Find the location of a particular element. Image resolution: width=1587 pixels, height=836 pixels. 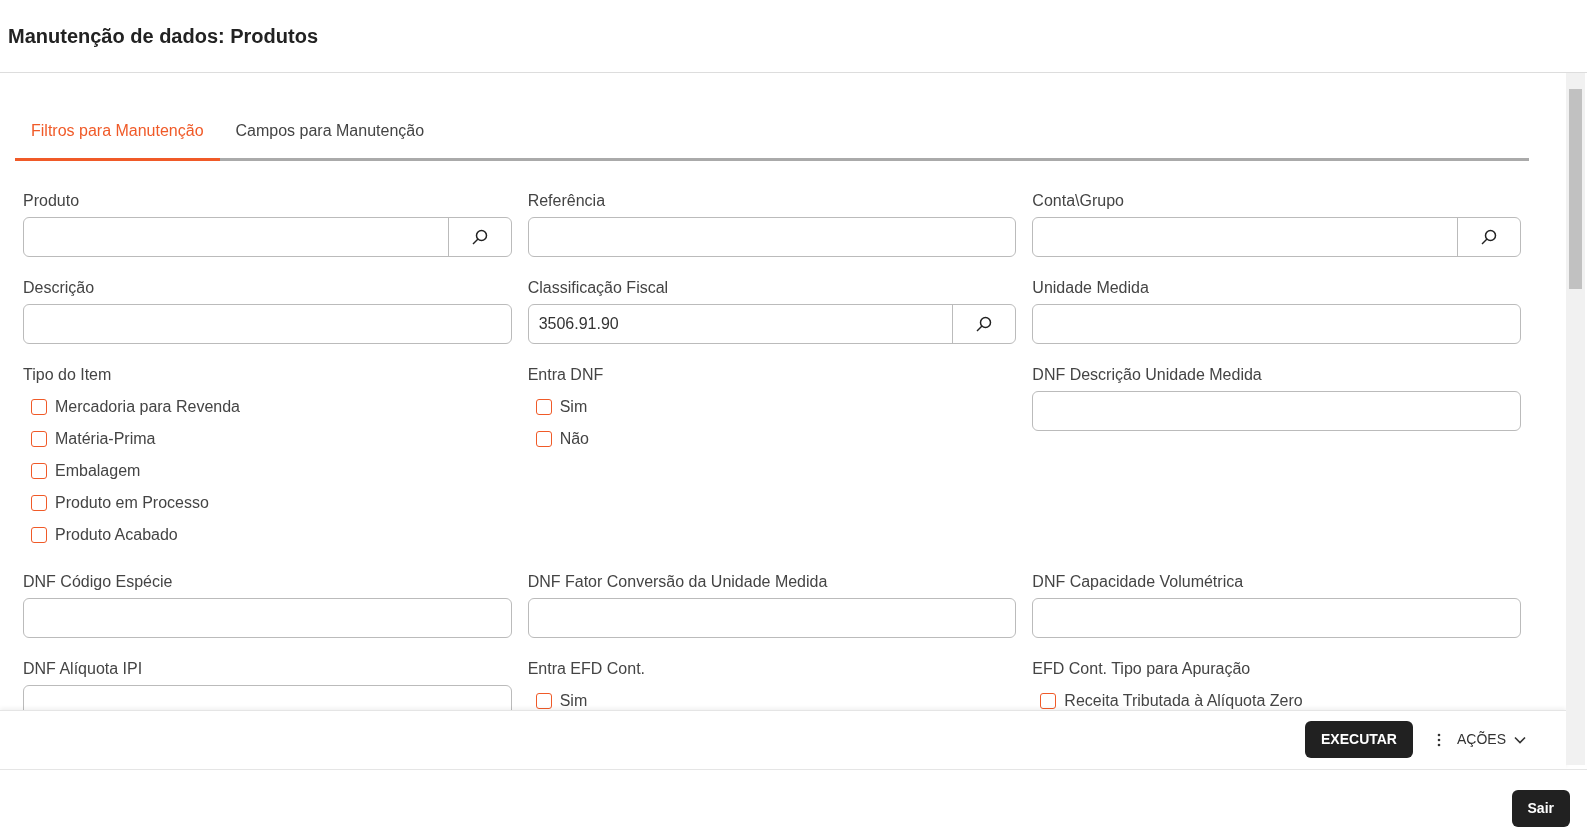

checkbox-option: Matéria-Prima is located at coordinates (89, 439).